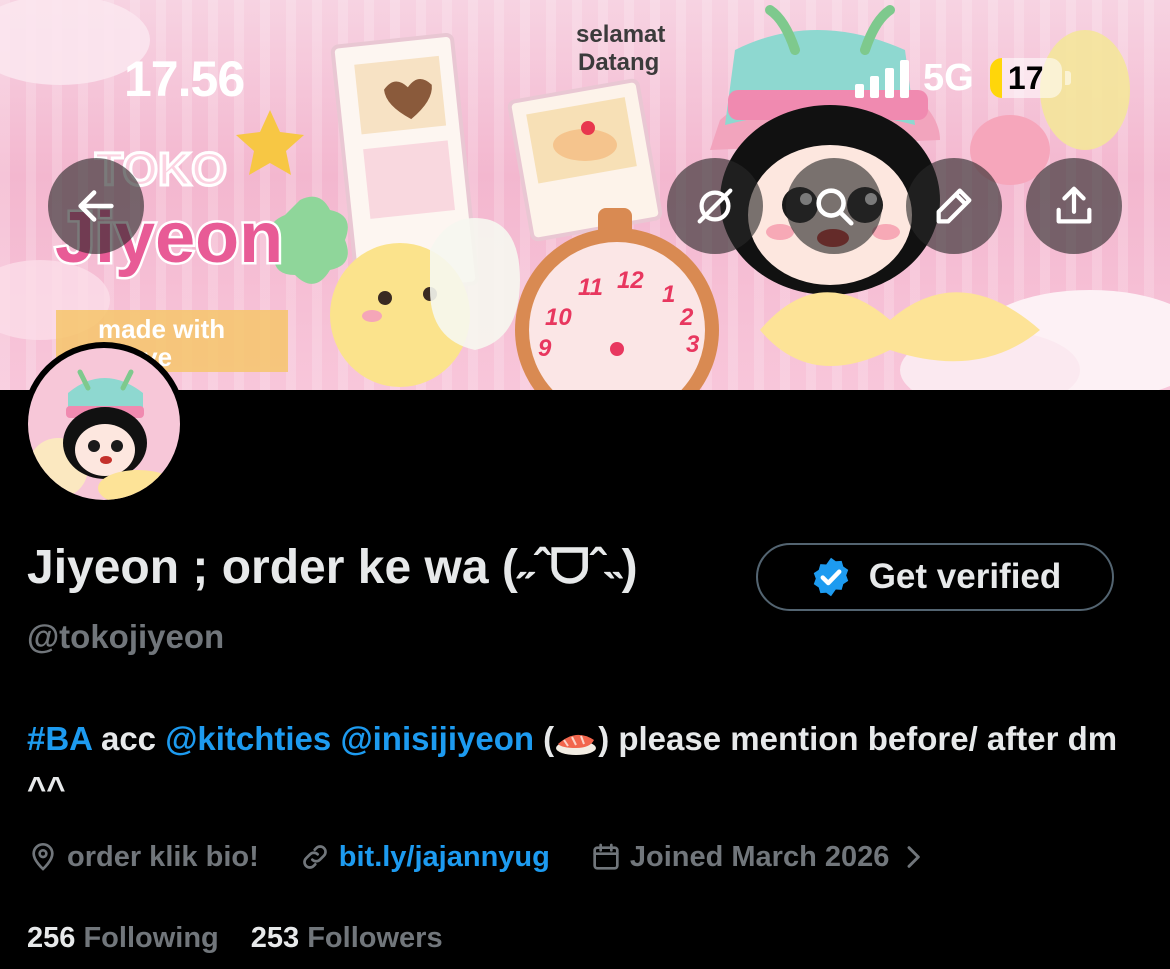  I want to click on search-icon, so click(835, 207).